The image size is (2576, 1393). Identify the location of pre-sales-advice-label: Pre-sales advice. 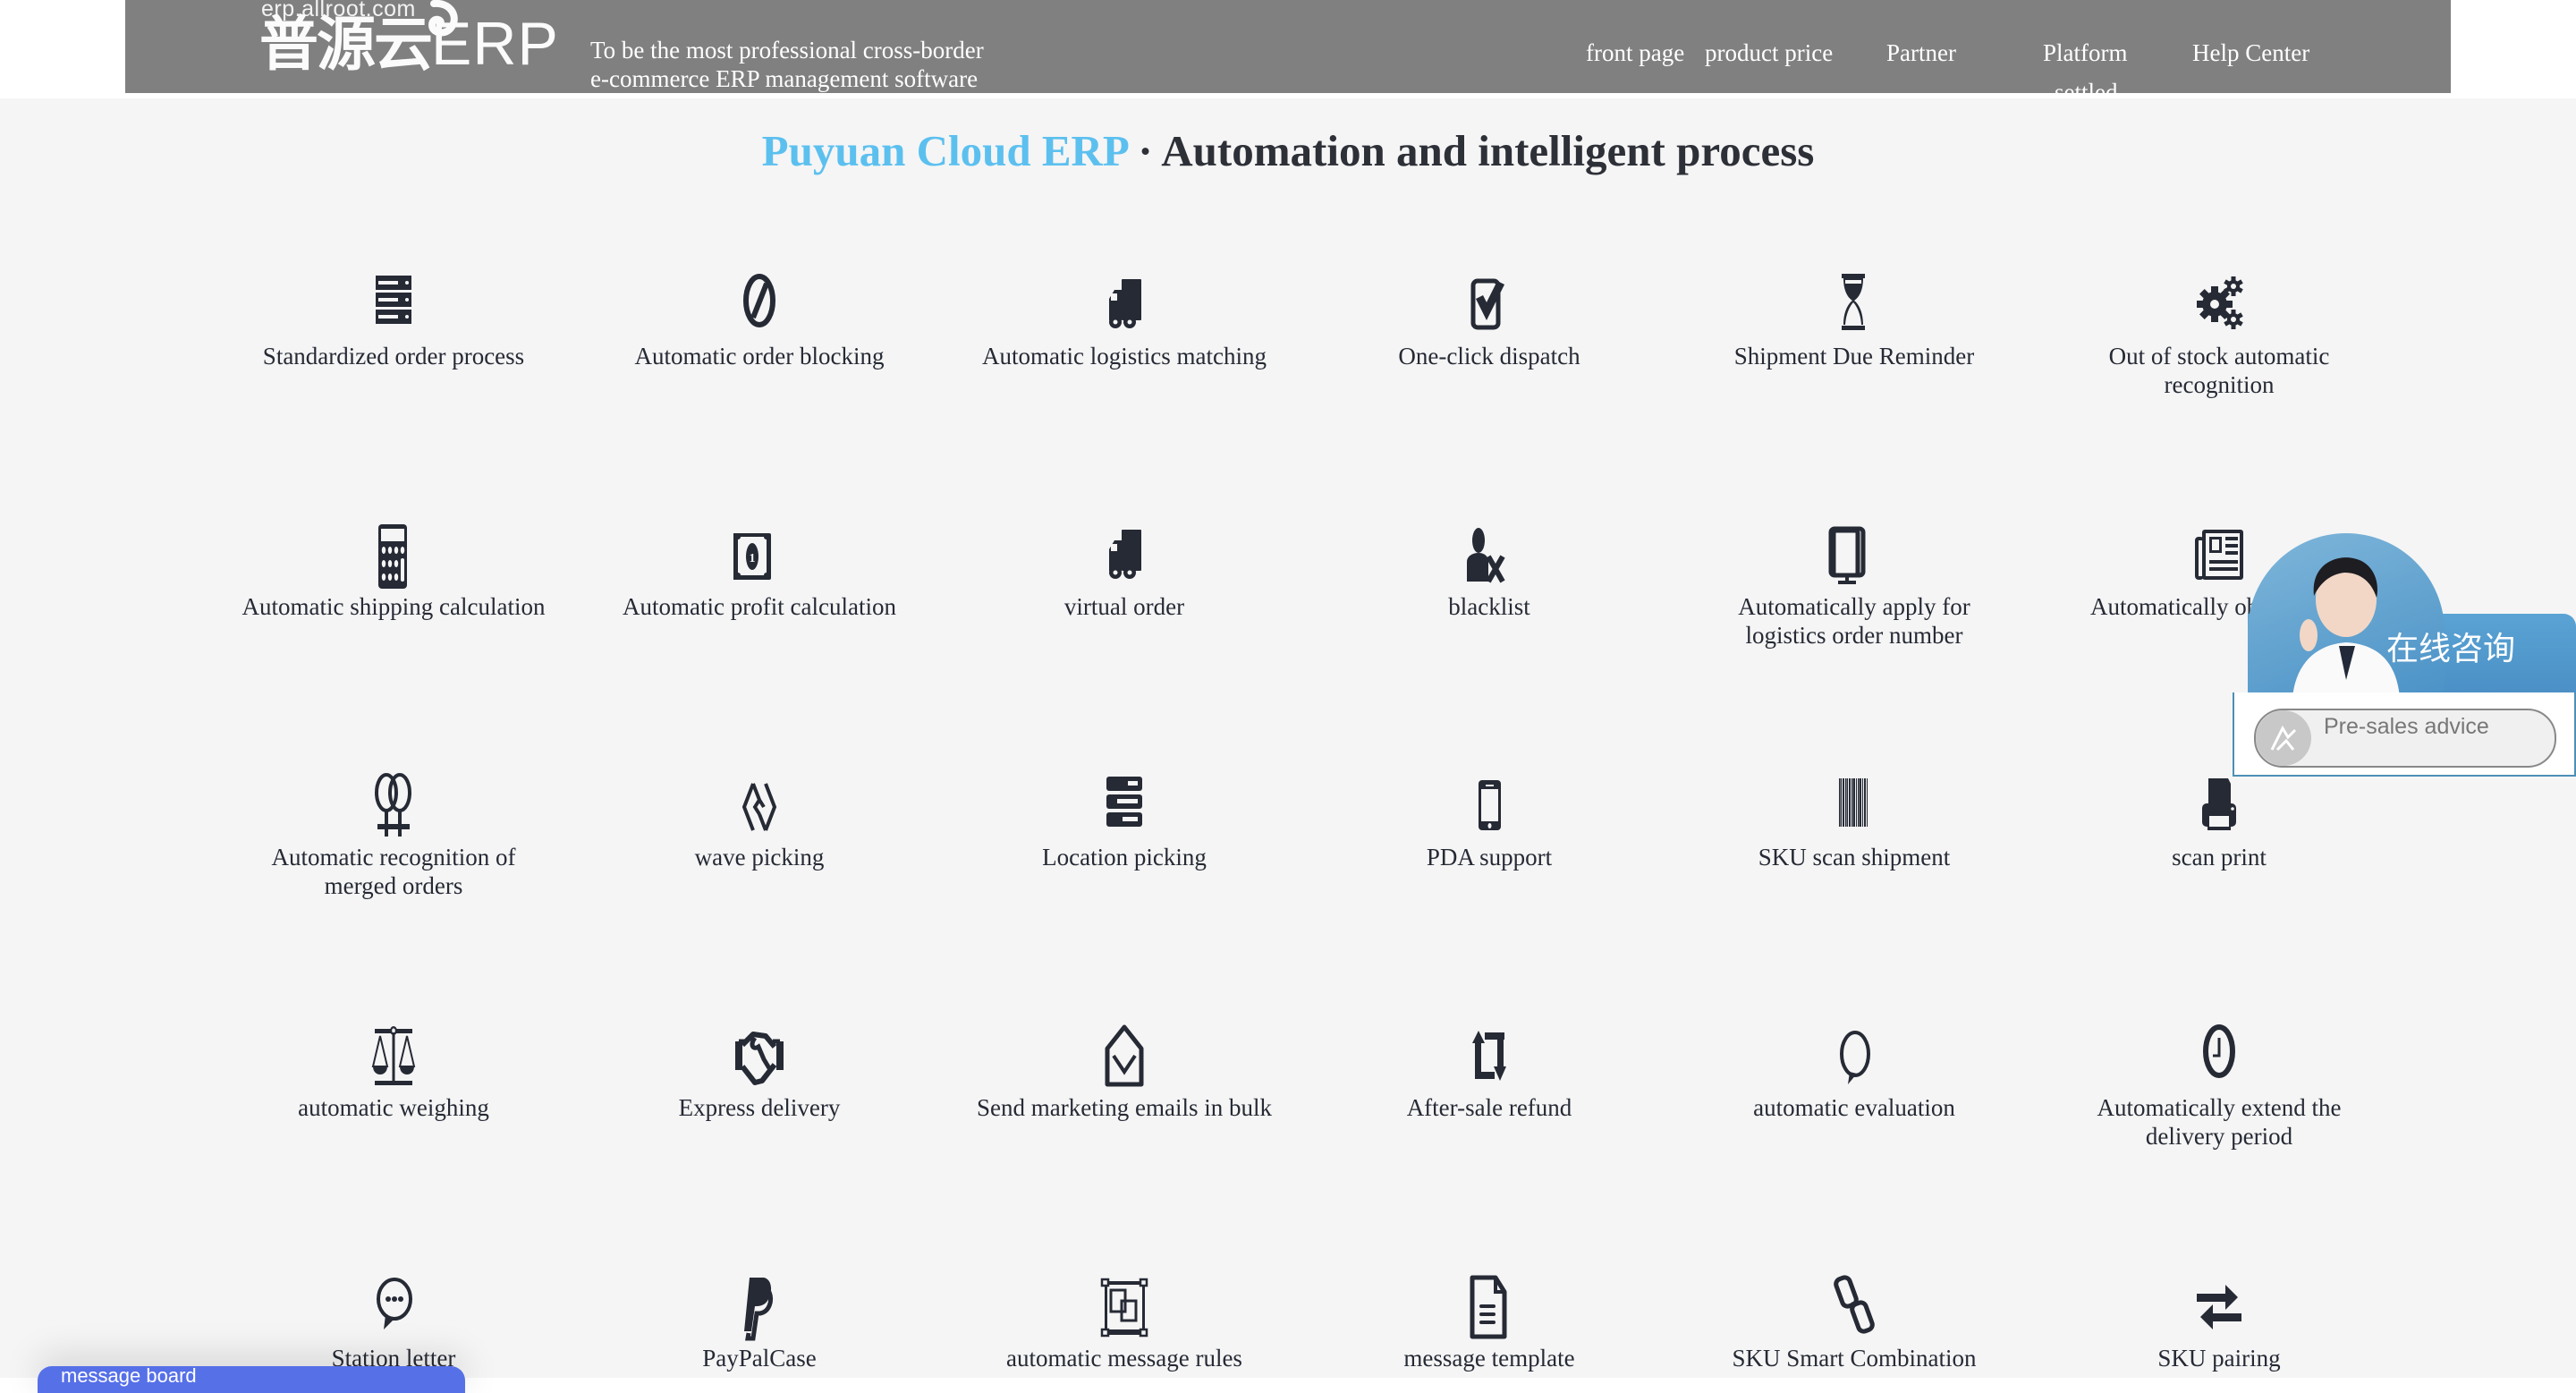
(2406, 726).